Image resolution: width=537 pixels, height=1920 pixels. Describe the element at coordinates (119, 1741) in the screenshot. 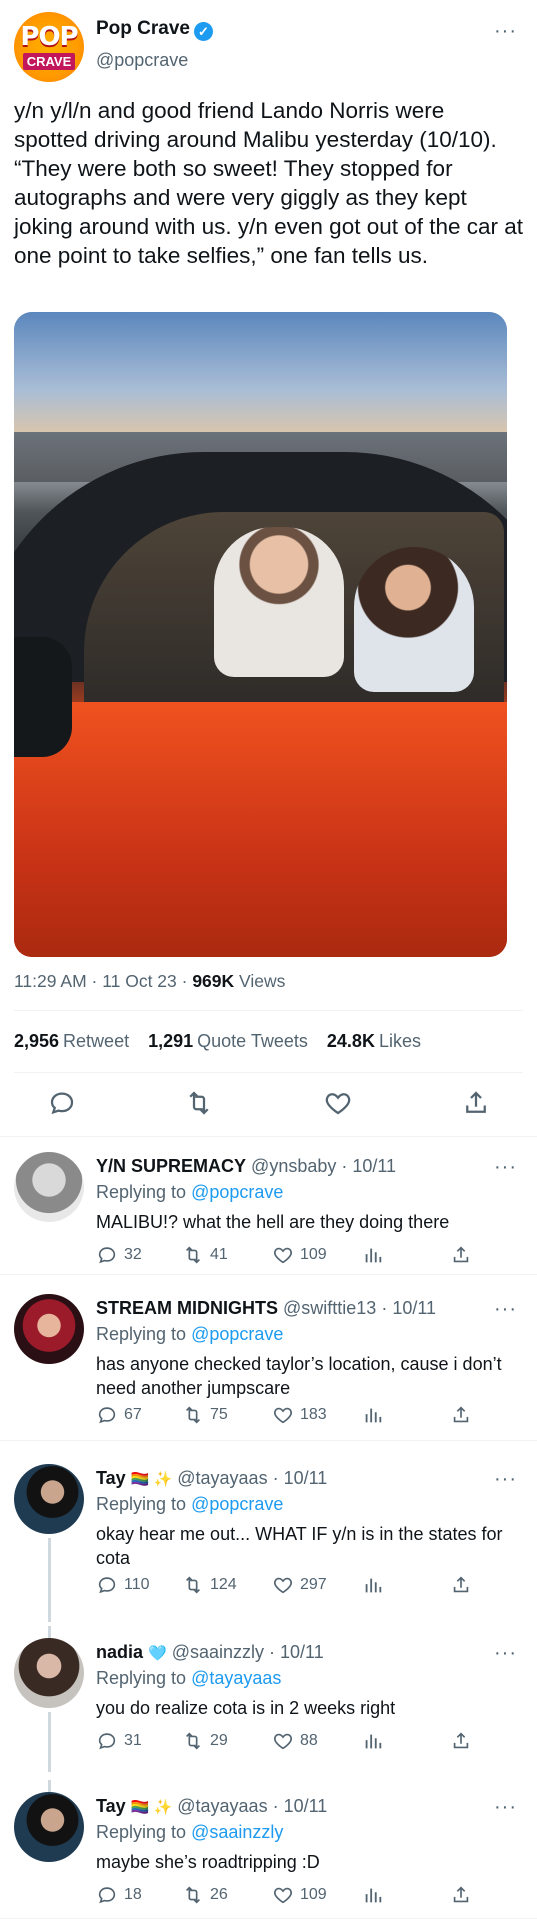

I see `reply-action: 31` at that location.